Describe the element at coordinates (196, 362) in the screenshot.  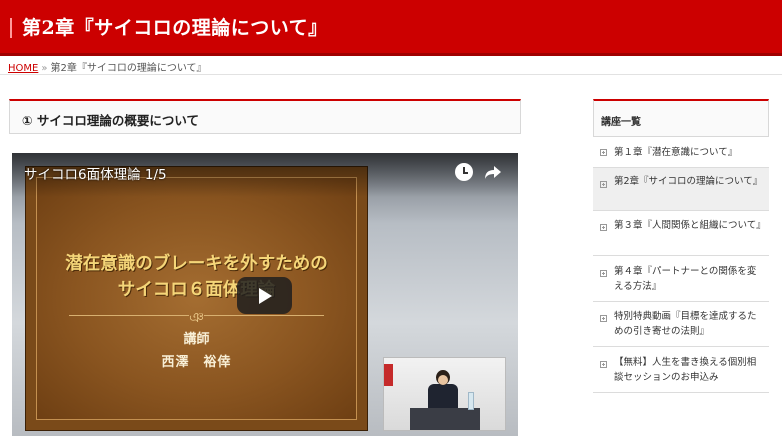
I see `slide-lecturer-name: 西澤 裕倖` at that location.